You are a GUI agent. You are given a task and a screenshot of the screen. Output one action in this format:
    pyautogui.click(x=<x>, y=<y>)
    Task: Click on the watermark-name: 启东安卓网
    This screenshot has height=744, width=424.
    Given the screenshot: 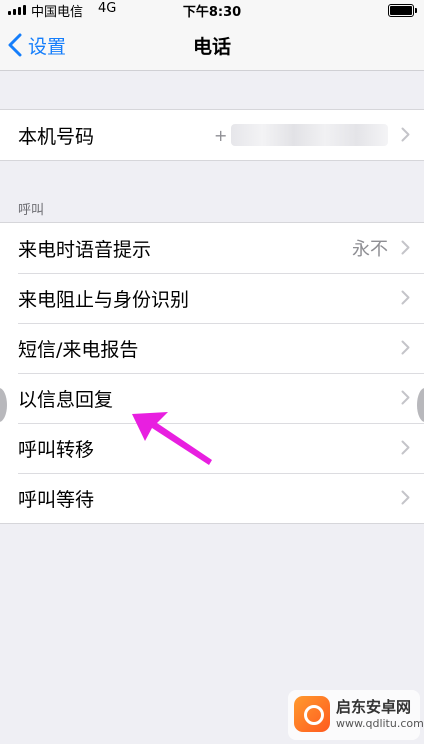 What is the action you would take?
    pyautogui.click(x=374, y=707)
    